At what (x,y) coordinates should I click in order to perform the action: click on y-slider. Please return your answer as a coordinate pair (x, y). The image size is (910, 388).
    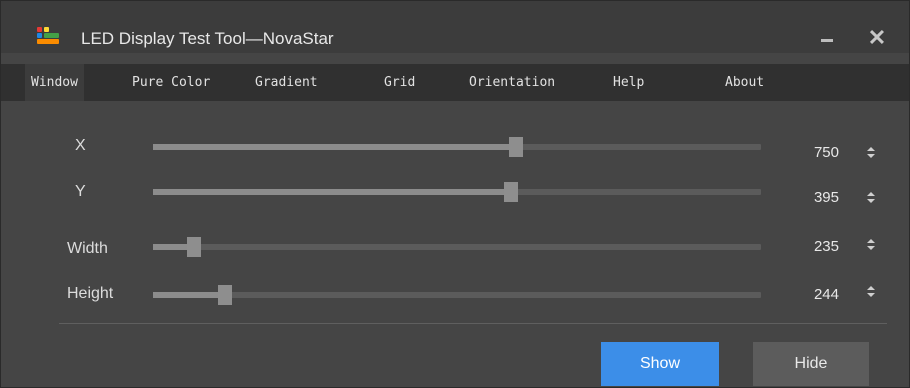
    Looking at the image, I should click on (457, 192).